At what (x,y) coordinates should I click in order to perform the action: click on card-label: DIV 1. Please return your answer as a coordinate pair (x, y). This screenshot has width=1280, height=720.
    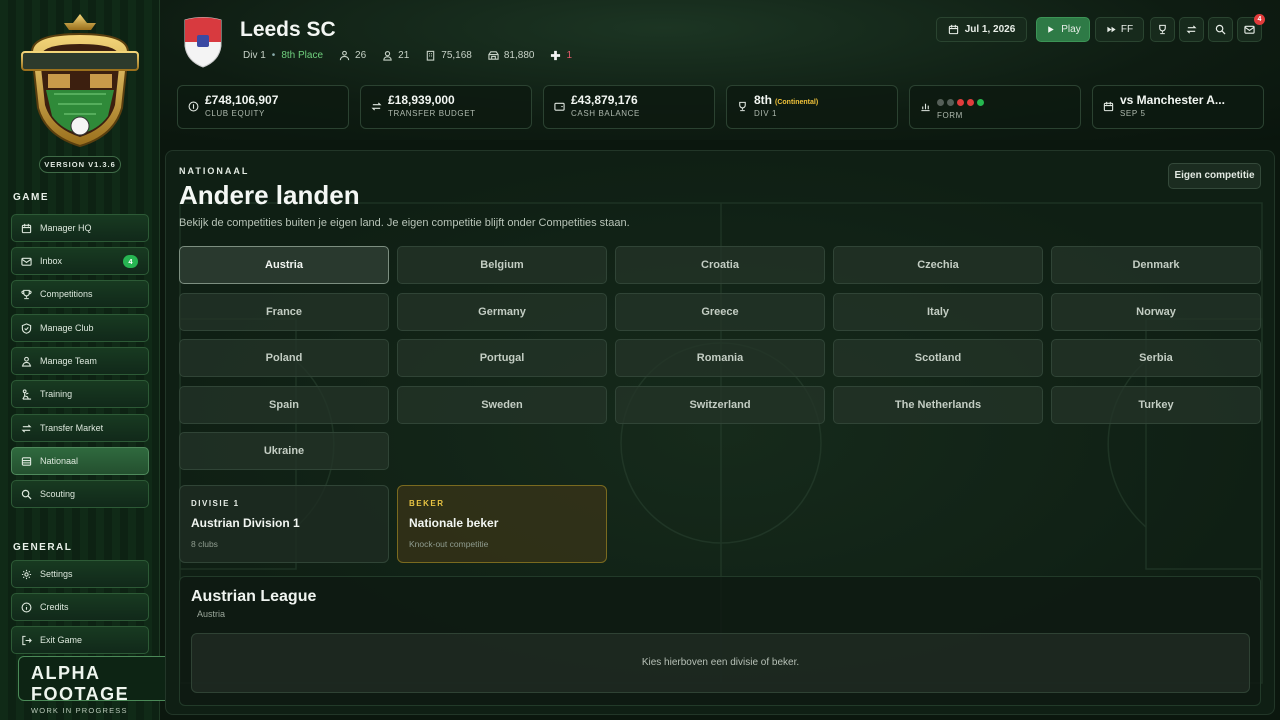
    Looking at the image, I should click on (766, 113).